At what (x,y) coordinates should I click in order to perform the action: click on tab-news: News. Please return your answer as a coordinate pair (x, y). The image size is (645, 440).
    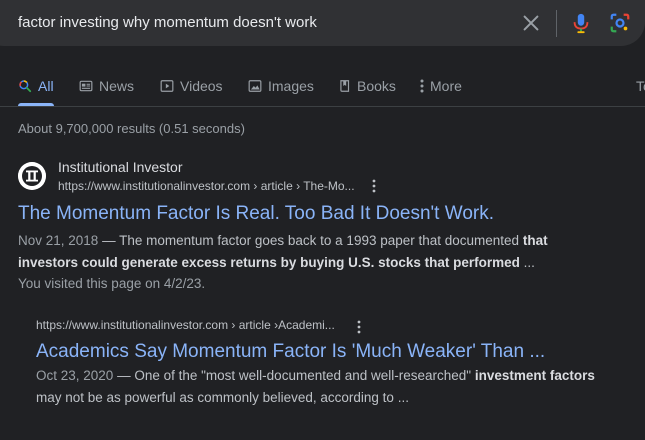
    Looking at the image, I should click on (106, 86).